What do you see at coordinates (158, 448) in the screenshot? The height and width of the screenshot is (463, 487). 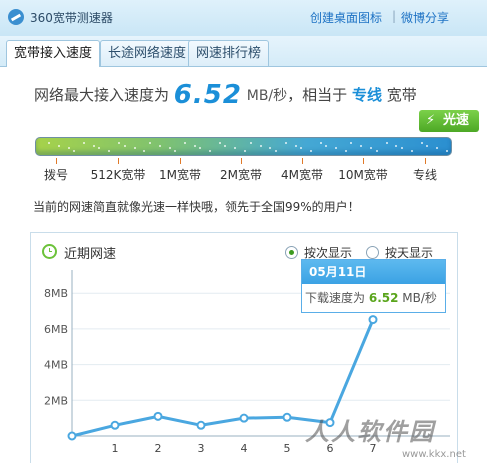 I see `x-tick-label: 2` at bounding box center [158, 448].